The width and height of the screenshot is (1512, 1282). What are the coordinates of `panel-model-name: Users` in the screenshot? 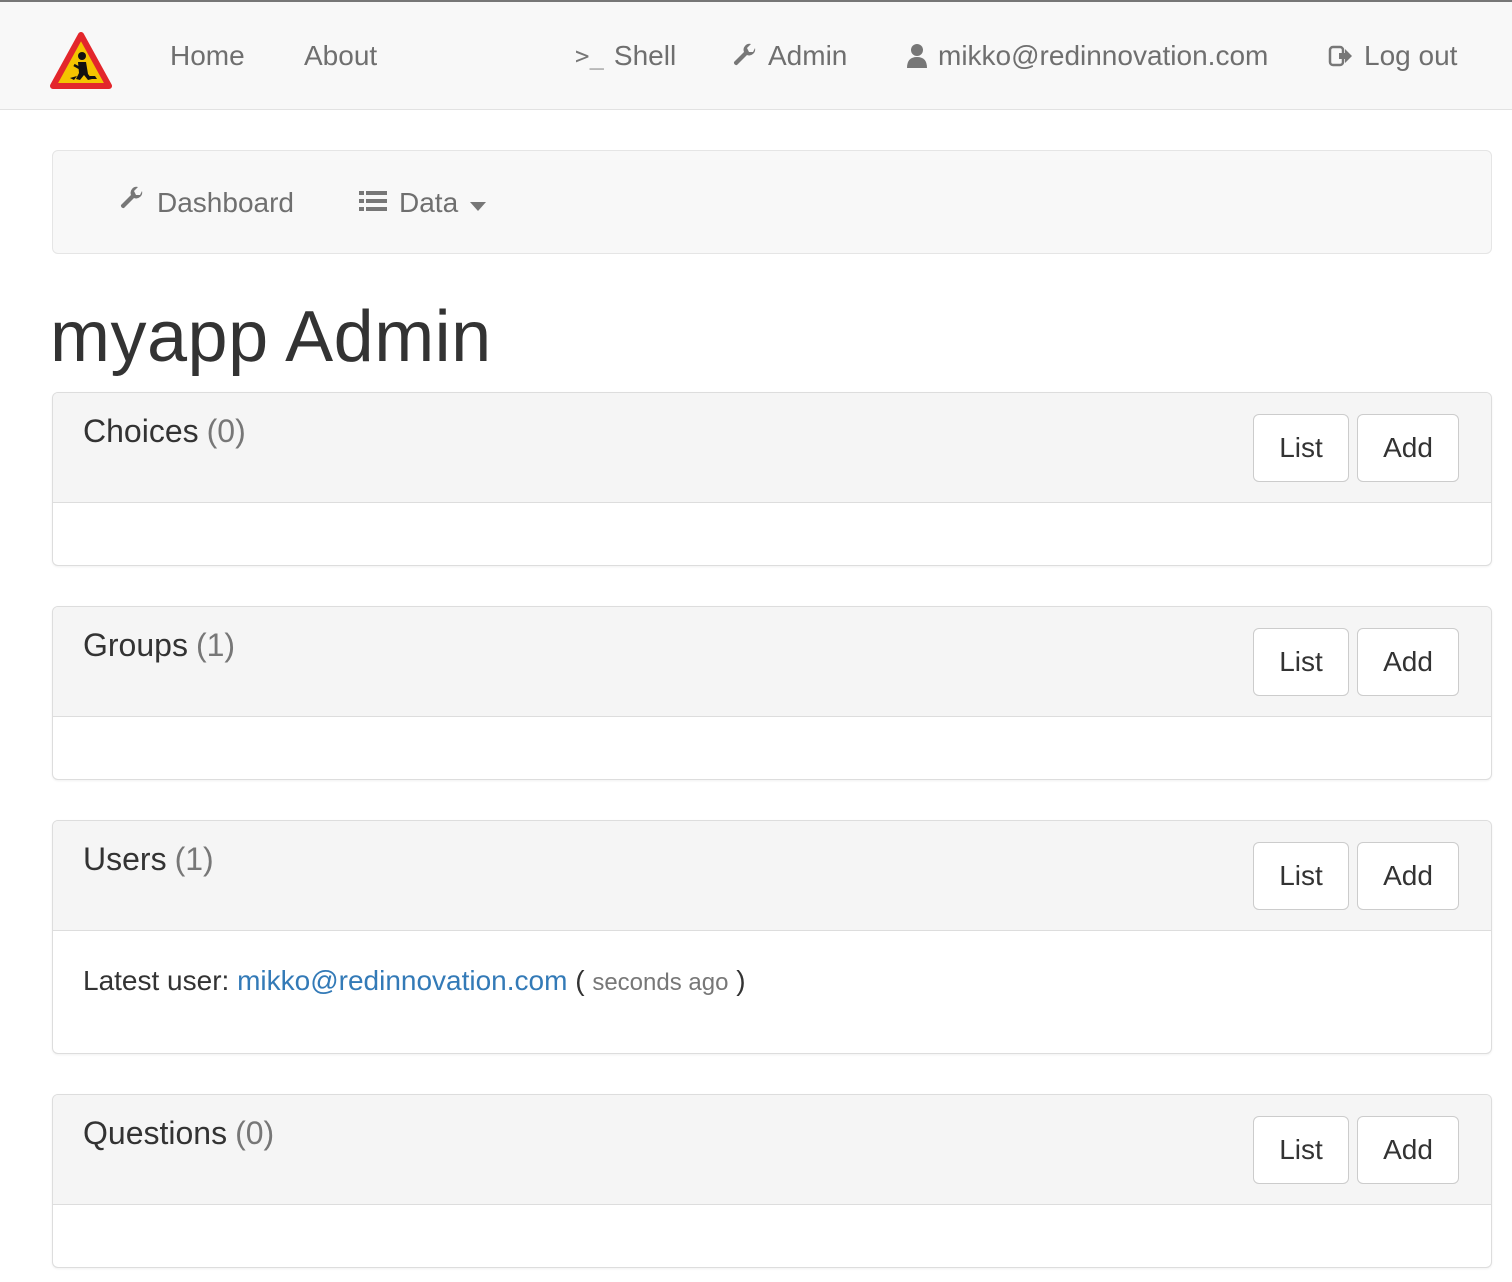 It's located at (125, 859).